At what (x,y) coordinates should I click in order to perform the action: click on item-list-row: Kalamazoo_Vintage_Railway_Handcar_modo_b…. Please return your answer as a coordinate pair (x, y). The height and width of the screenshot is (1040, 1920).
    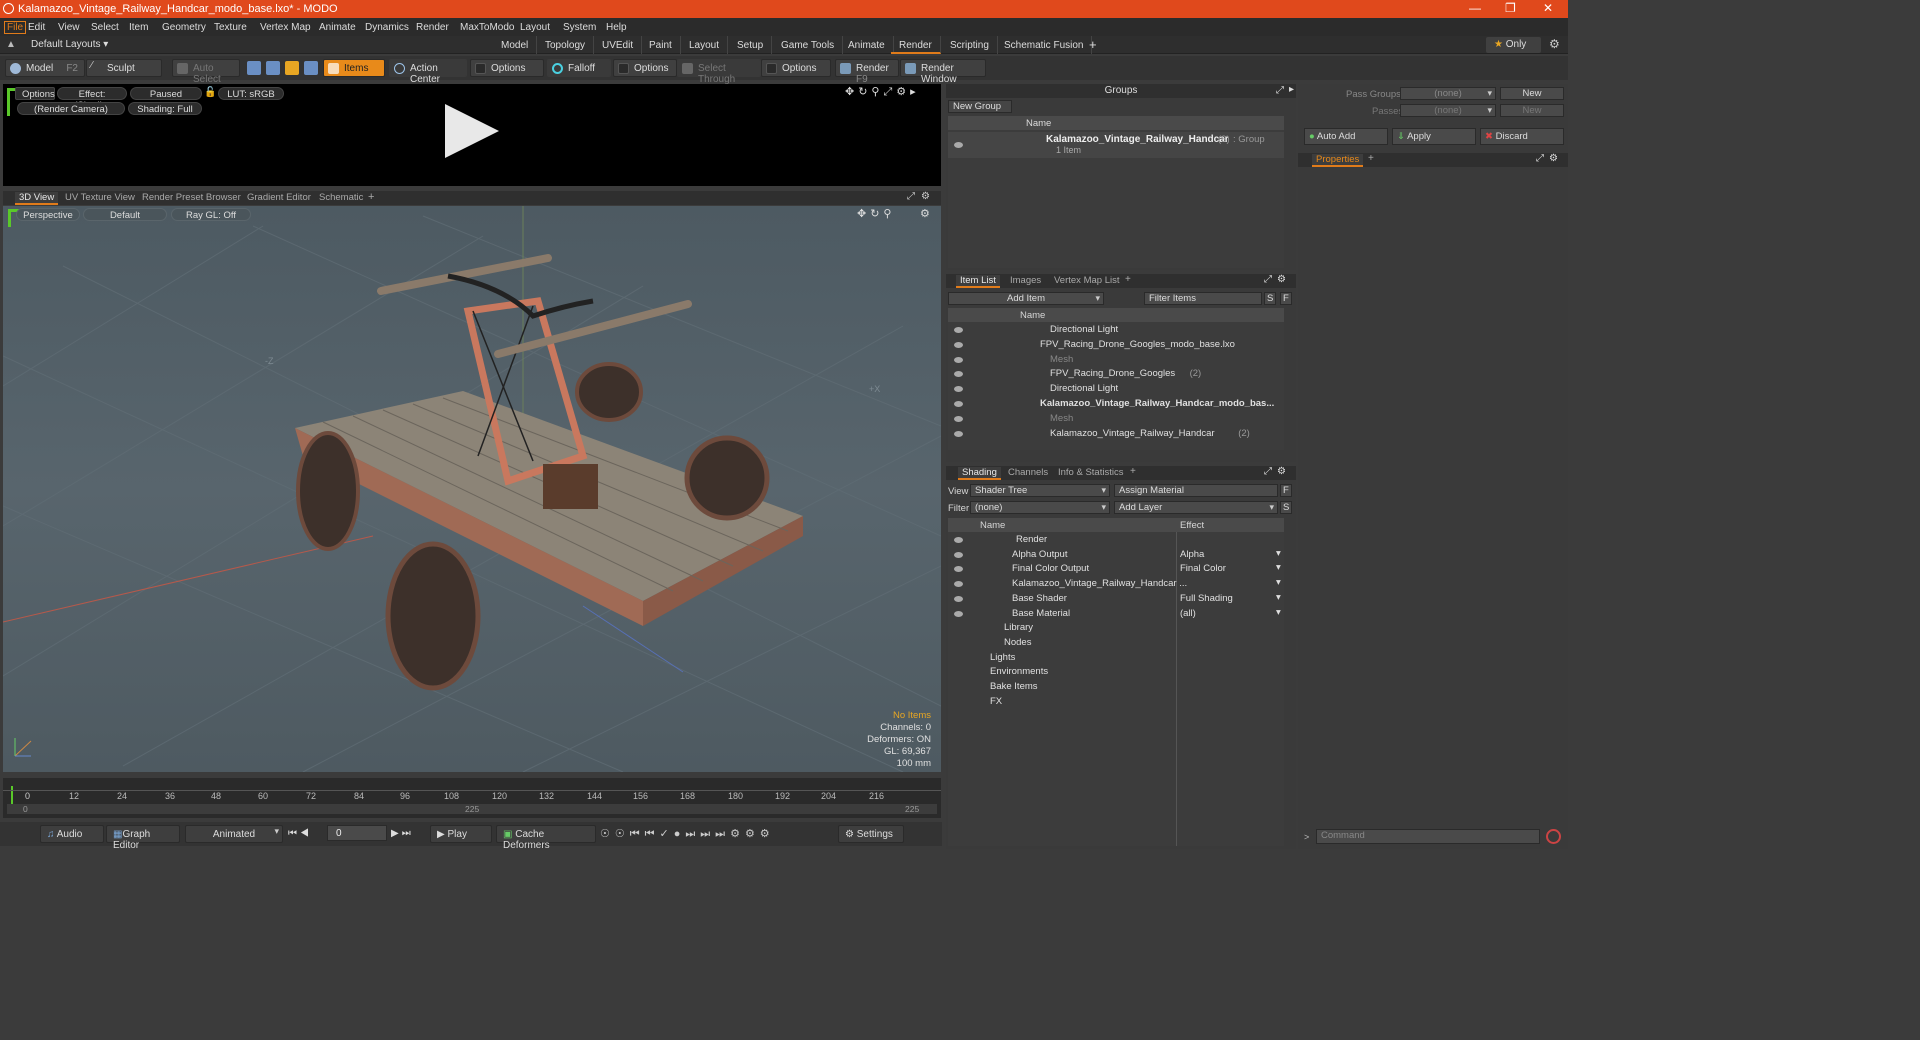
    Looking at the image, I should click on (1116, 404).